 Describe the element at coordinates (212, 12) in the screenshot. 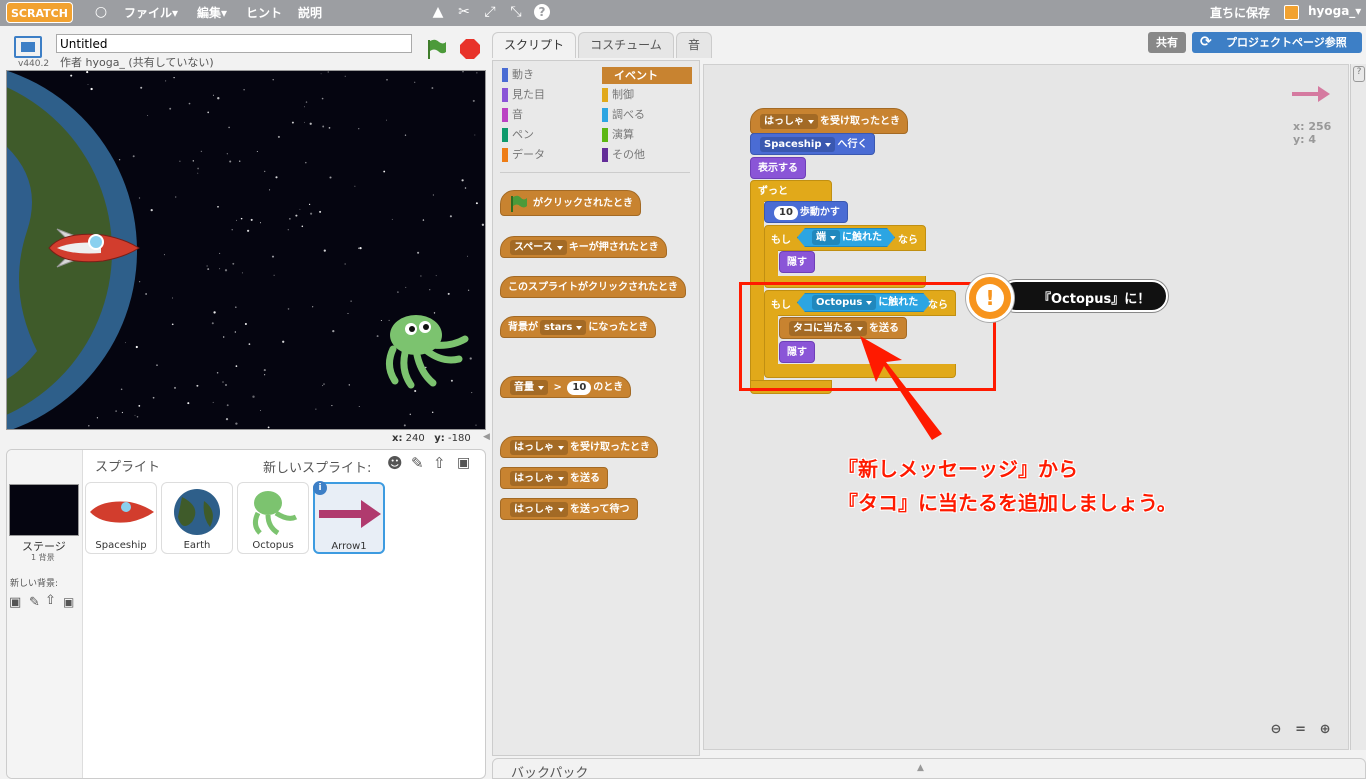

I see `menu-edit: 編集▾` at that location.